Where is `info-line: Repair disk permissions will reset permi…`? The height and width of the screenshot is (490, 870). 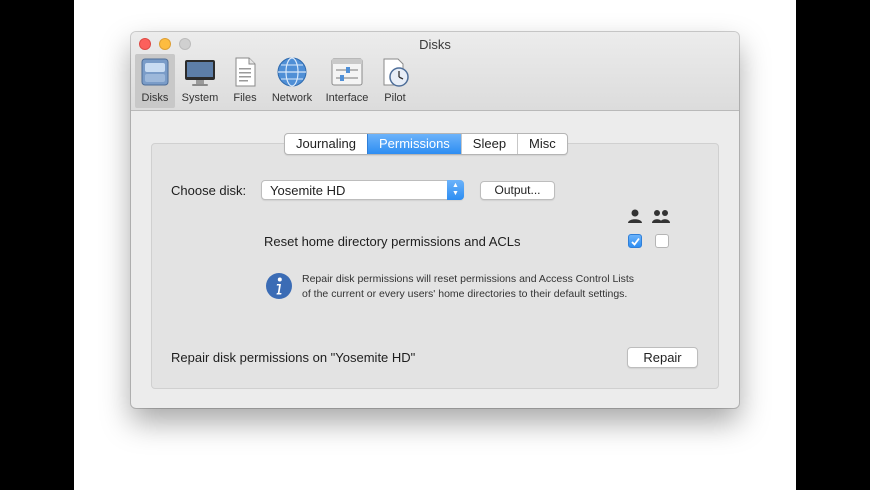 info-line: Repair disk permissions will reset permi… is located at coordinates (468, 279).